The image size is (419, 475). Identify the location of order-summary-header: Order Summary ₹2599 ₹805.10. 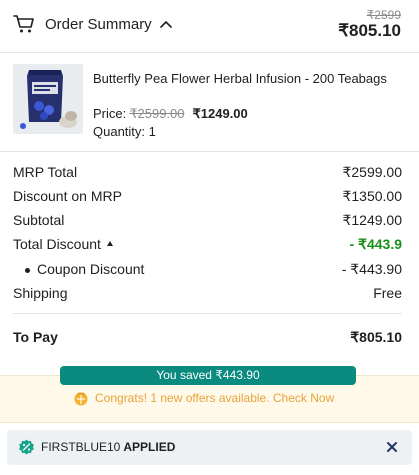
(209, 26).